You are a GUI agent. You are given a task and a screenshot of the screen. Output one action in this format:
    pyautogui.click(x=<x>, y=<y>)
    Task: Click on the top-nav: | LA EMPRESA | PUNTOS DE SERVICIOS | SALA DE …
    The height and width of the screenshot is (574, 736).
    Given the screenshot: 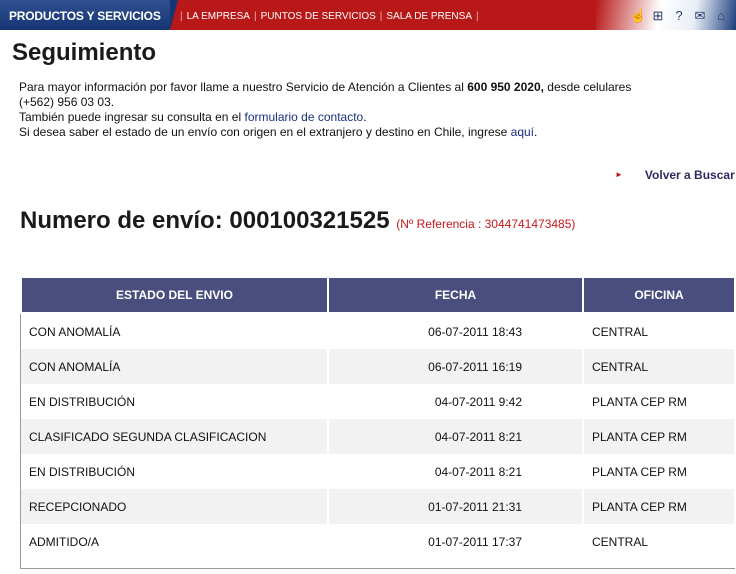 What is the action you would take?
    pyautogui.click(x=329, y=16)
    